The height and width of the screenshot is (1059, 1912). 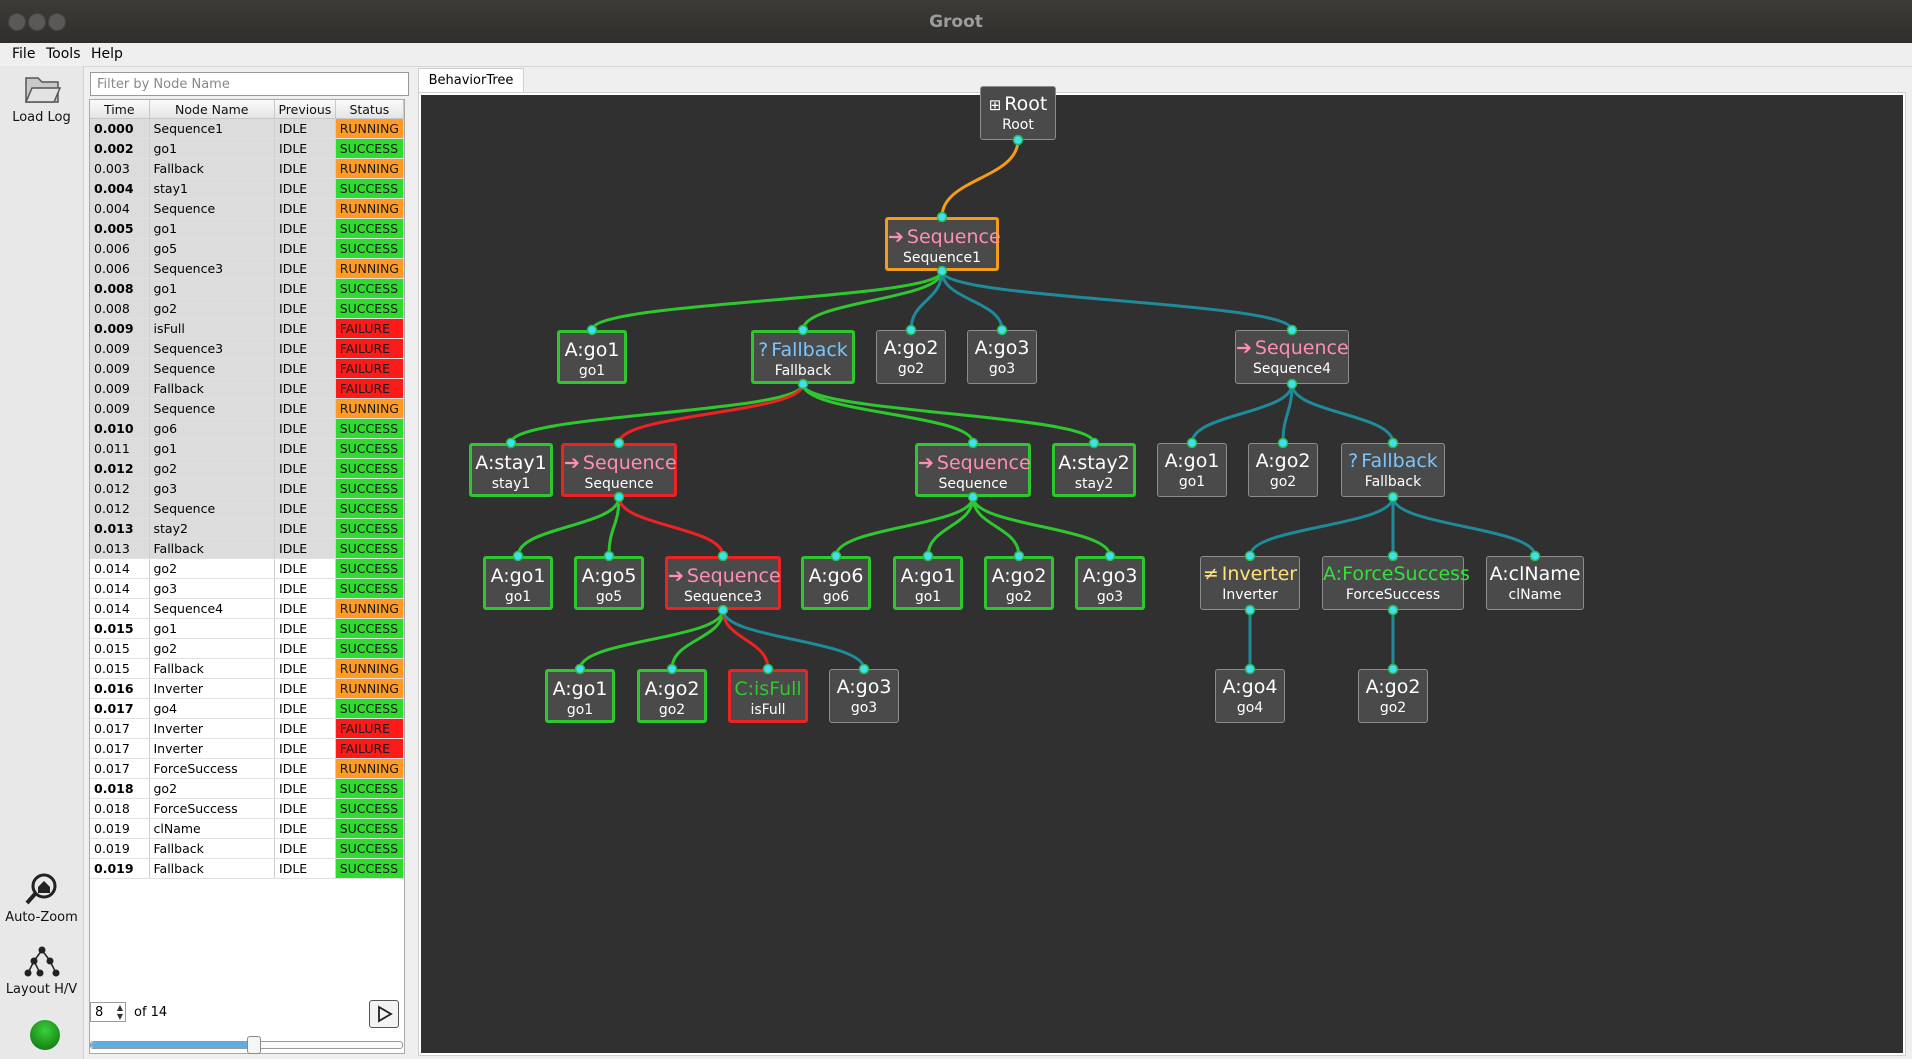 What do you see at coordinates (305, 109) in the screenshot?
I see `col-previous: Previous` at bounding box center [305, 109].